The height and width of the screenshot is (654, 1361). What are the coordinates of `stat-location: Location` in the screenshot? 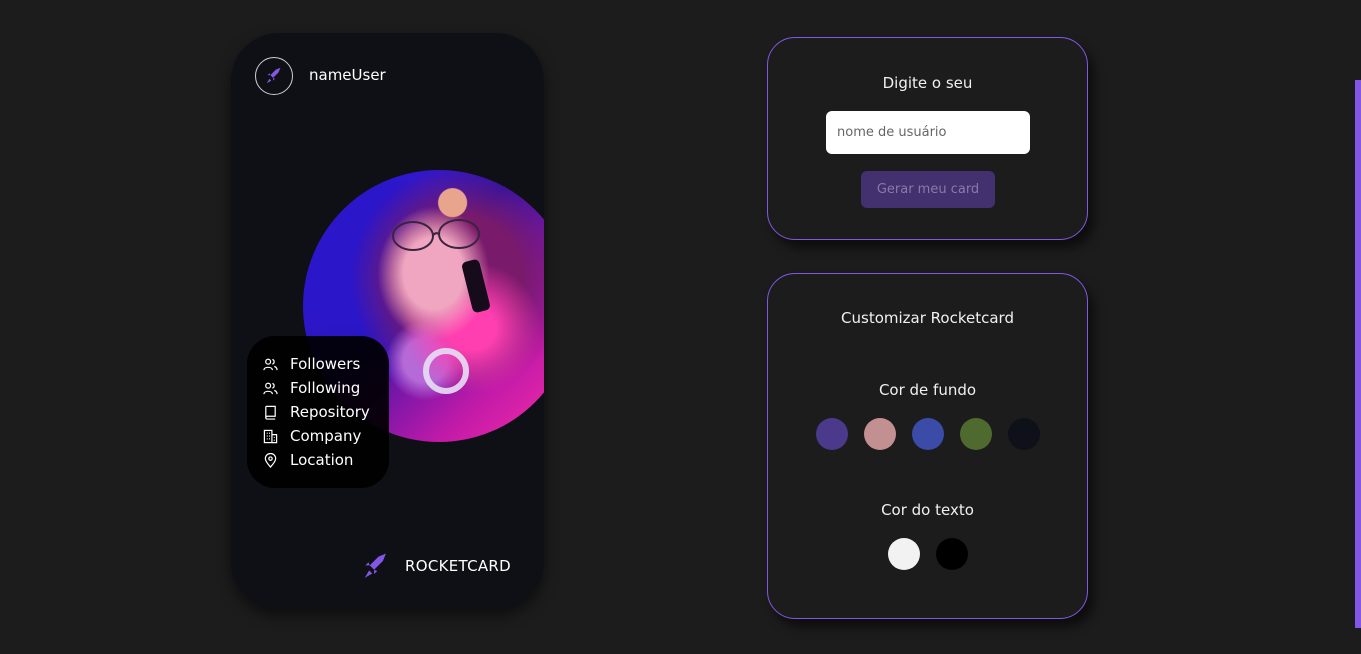 It's located at (318, 460).